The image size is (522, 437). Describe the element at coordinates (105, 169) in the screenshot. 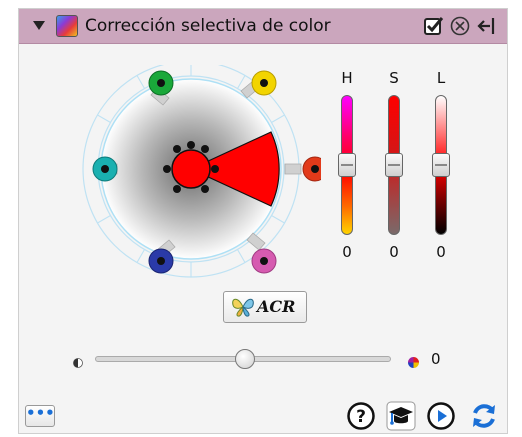

I see `cyan-handle` at that location.